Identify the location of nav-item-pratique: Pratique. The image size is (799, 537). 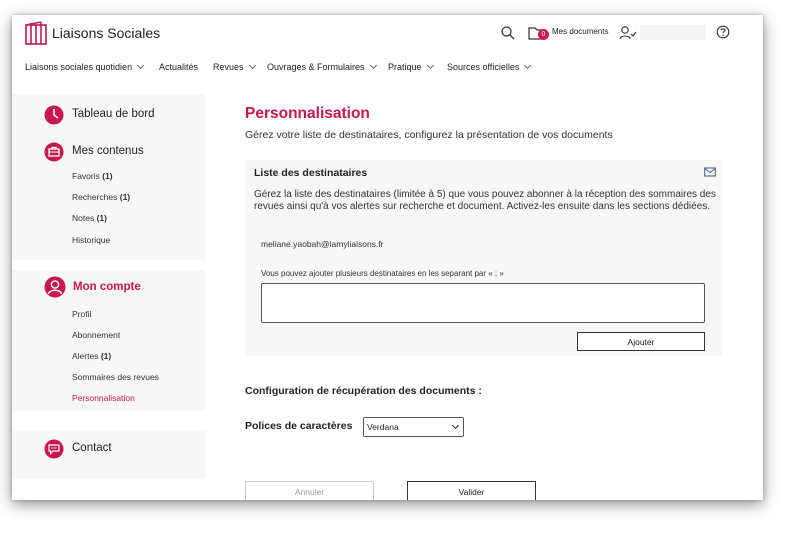
(411, 66).